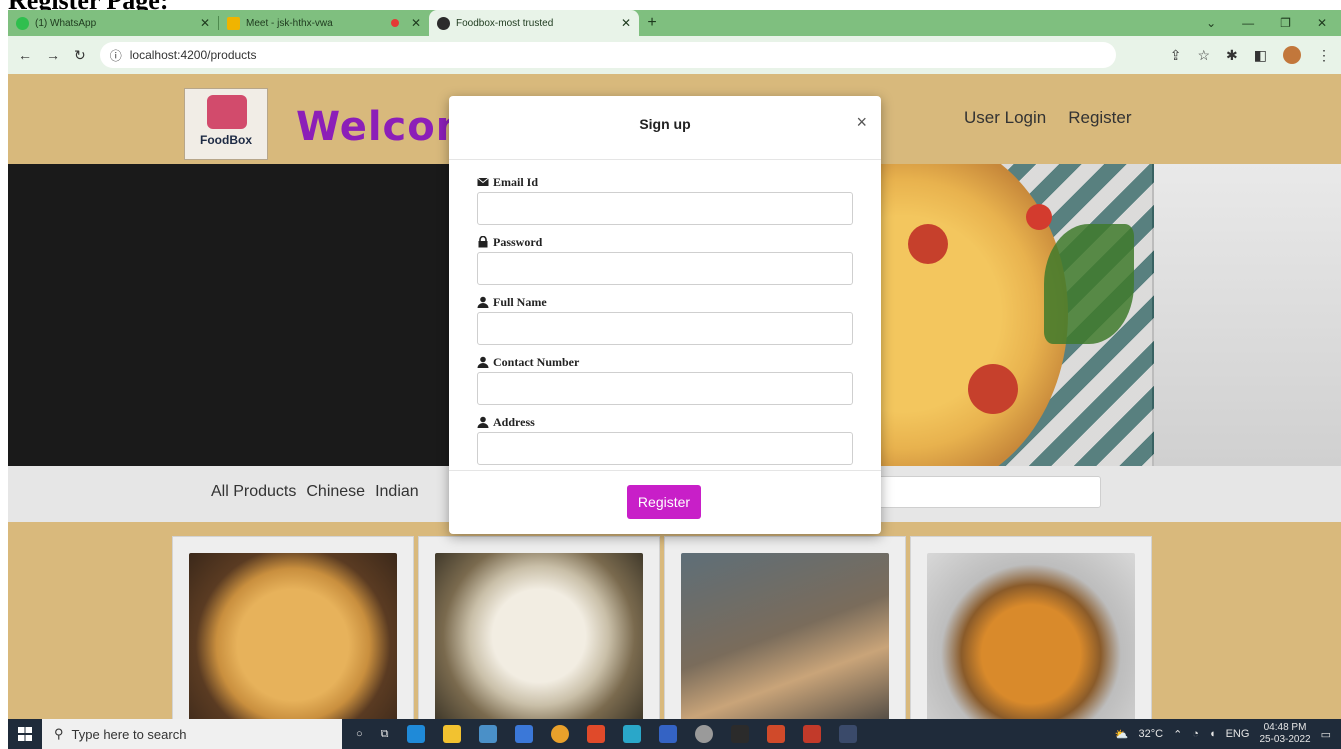  Describe the element at coordinates (415, 734) in the screenshot. I see `edge-icon` at that location.